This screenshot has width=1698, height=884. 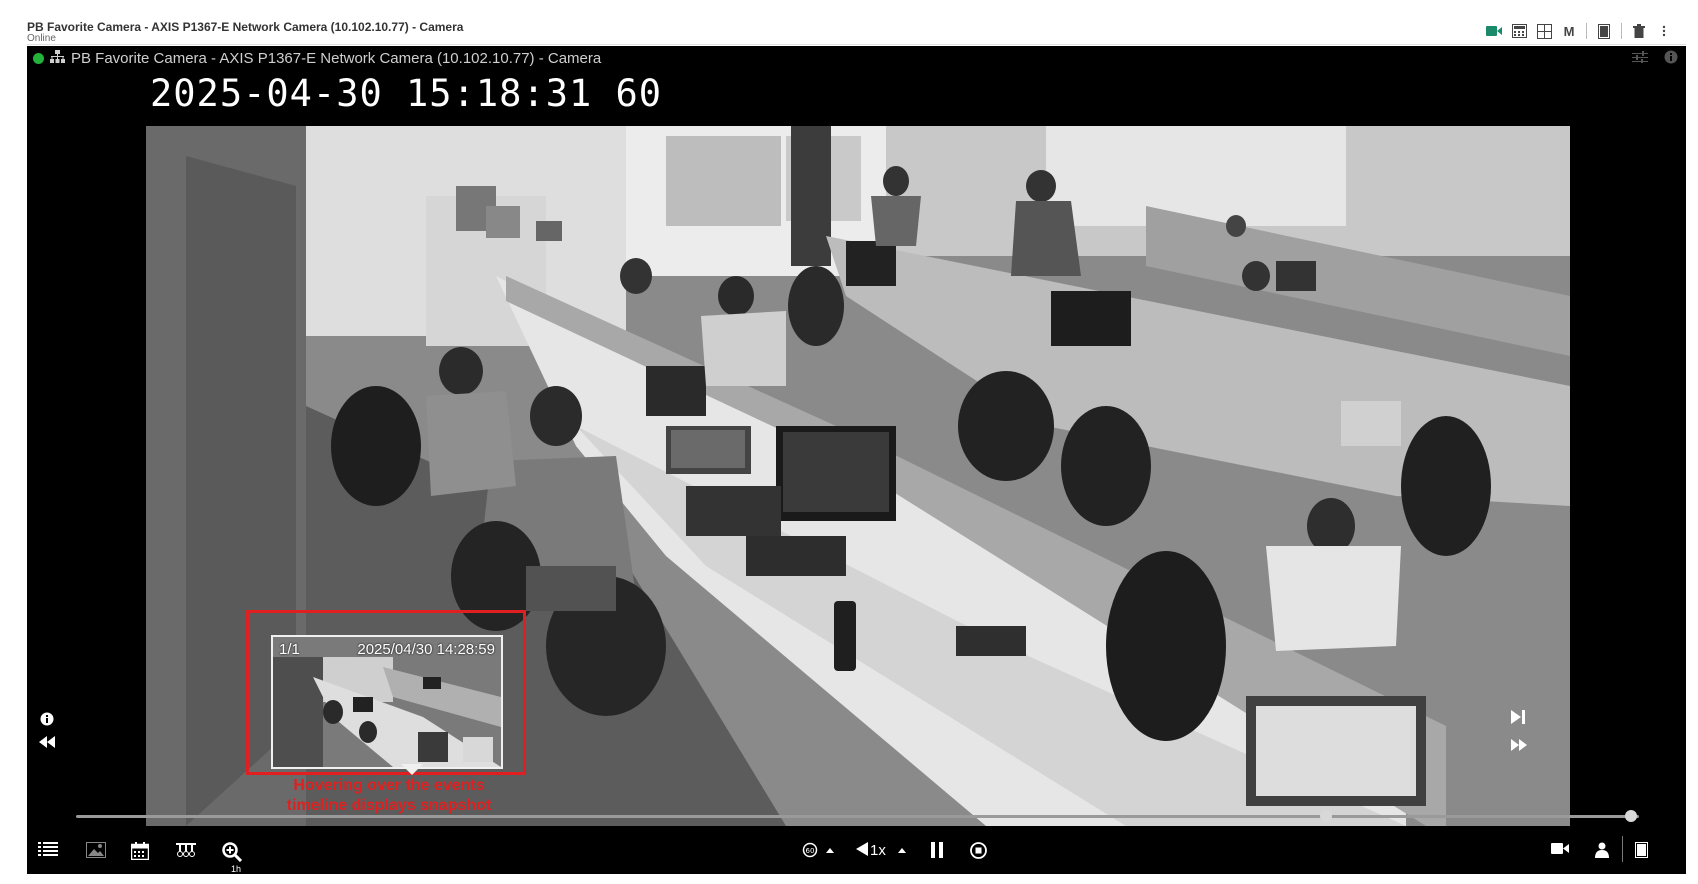 What do you see at coordinates (1671, 59) in the screenshot?
I see `info-icon` at bounding box center [1671, 59].